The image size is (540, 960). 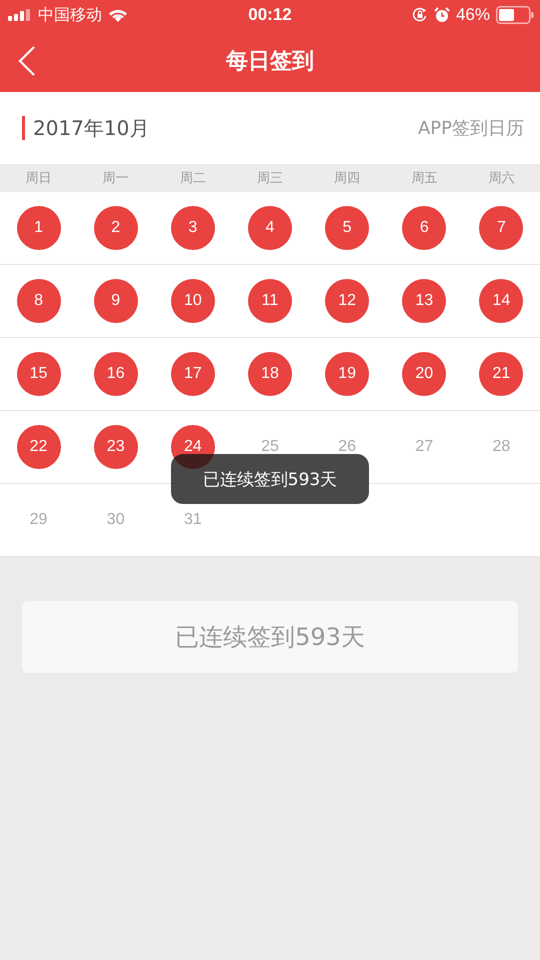 What do you see at coordinates (501, 301) in the screenshot?
I see `signed-day: 14` at bounding box center [501, 301].